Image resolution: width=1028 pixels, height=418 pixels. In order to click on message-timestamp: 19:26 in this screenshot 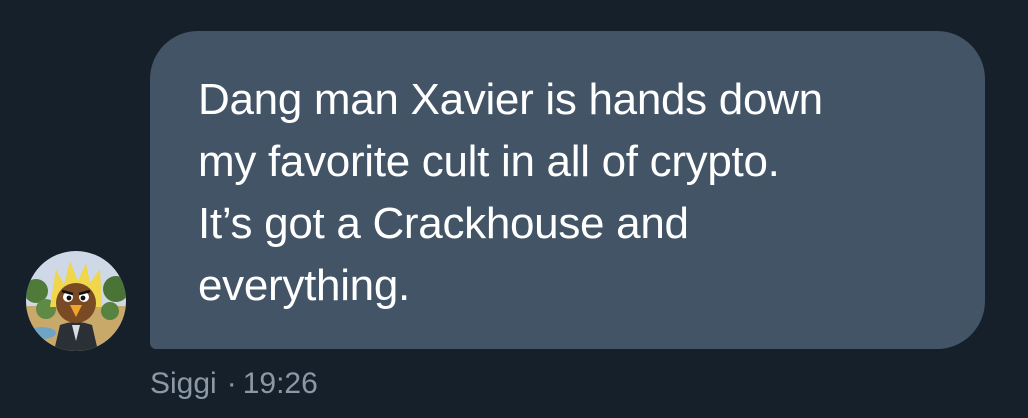, I will do `click(280, 383)`.